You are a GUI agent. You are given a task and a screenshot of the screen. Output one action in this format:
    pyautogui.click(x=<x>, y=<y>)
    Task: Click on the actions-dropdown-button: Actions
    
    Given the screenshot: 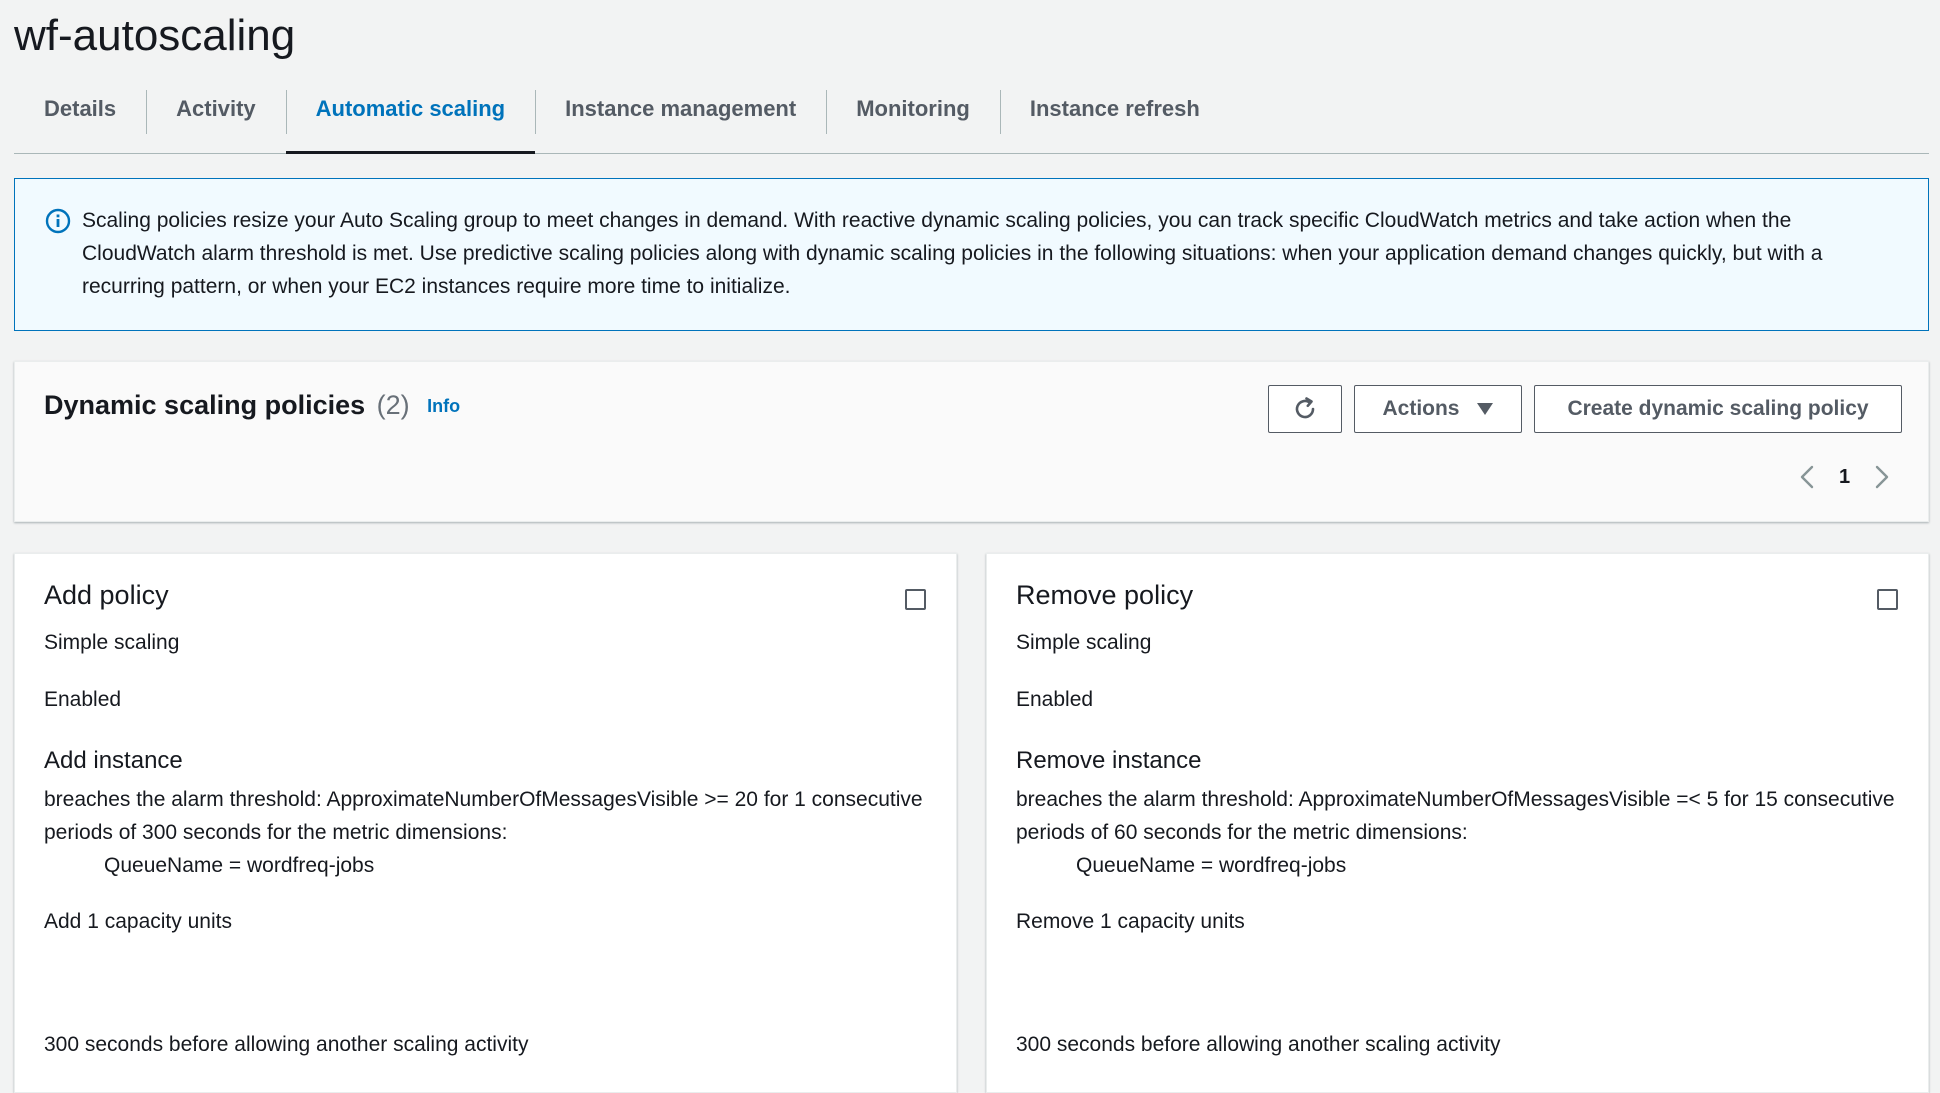 What is the action you would take?
    pyautogui.click(x=1438, y=409)
    